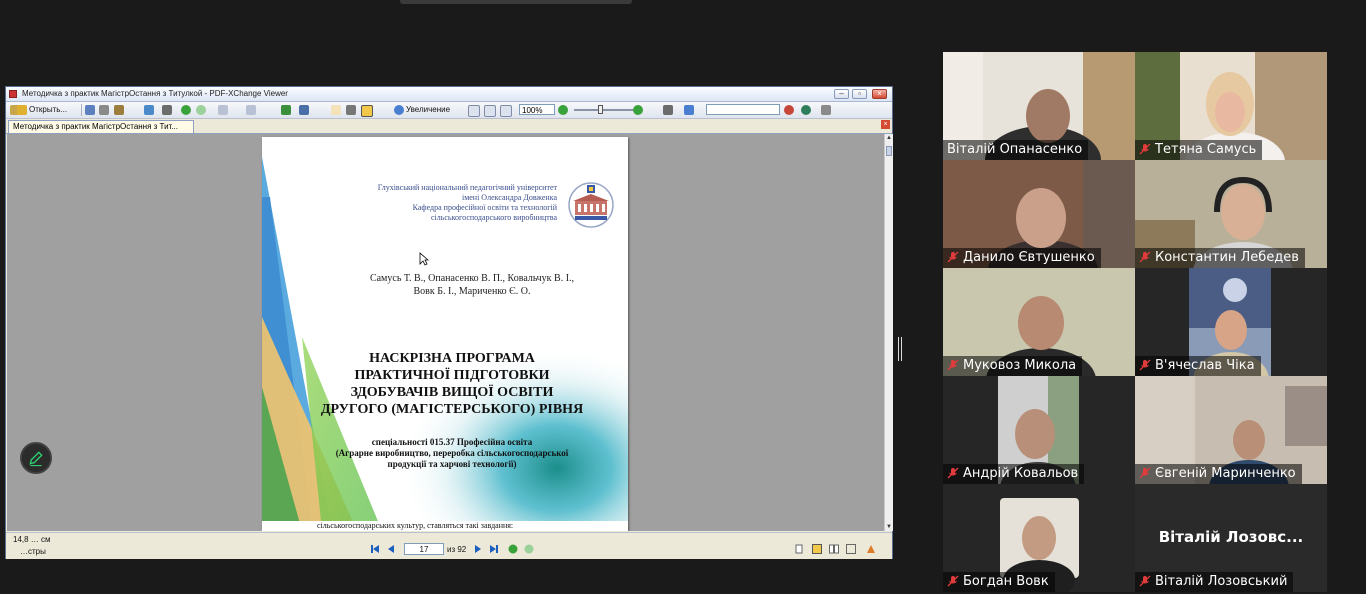 The width and height of the screenshot is (1366, 594). What do you see at coordinates (13, 94) in the screenshot?
I see `pdf-app-icon` at bounding box center [13, 94].